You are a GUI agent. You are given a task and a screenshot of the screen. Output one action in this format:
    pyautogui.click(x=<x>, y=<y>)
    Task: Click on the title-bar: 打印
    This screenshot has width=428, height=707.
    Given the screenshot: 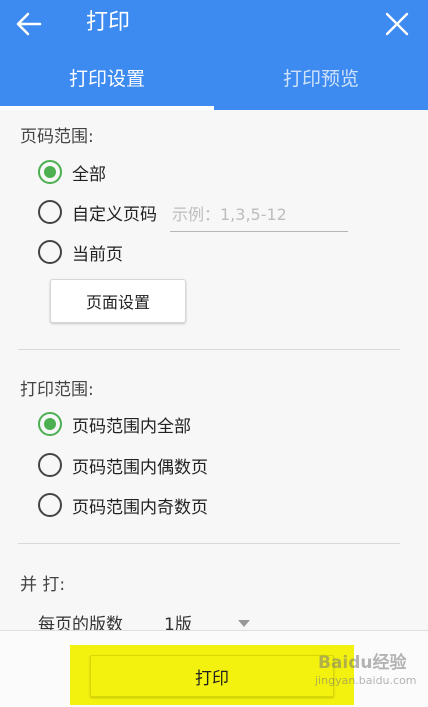 What is the action you would take?
    pyautogui.click(x=214, y=24)
    